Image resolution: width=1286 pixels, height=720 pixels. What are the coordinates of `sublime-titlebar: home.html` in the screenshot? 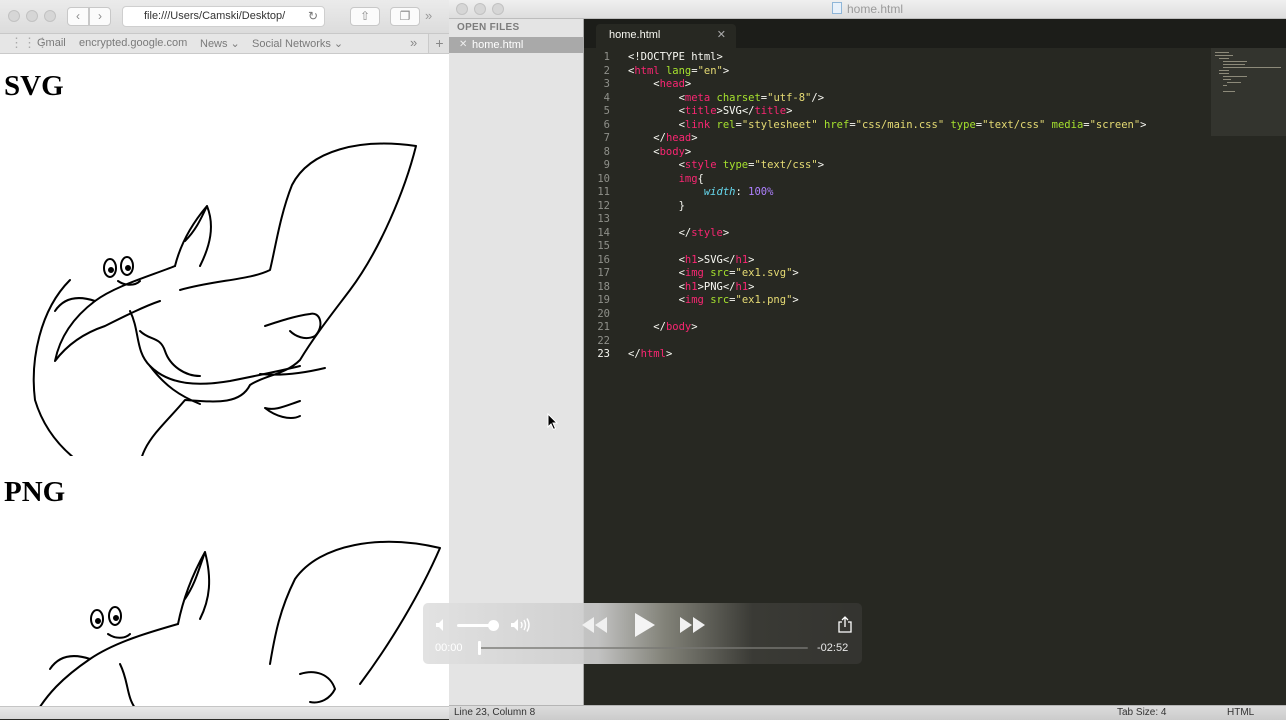 It's located at (867, 9).